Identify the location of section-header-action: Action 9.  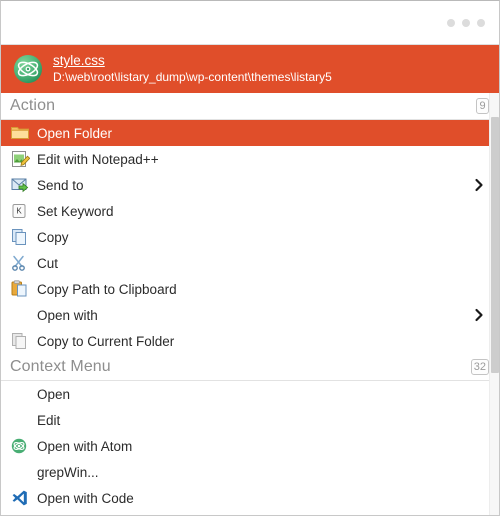
(250, 106).